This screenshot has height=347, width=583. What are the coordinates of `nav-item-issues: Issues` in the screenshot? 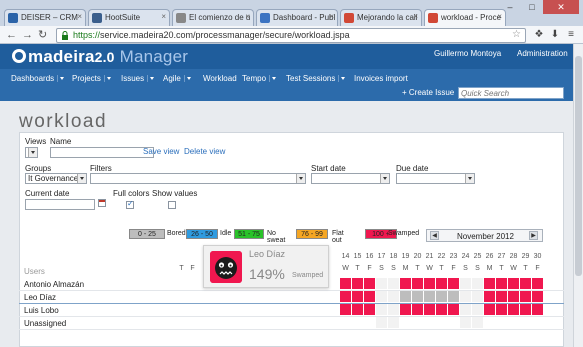 It's located at (138, 78).